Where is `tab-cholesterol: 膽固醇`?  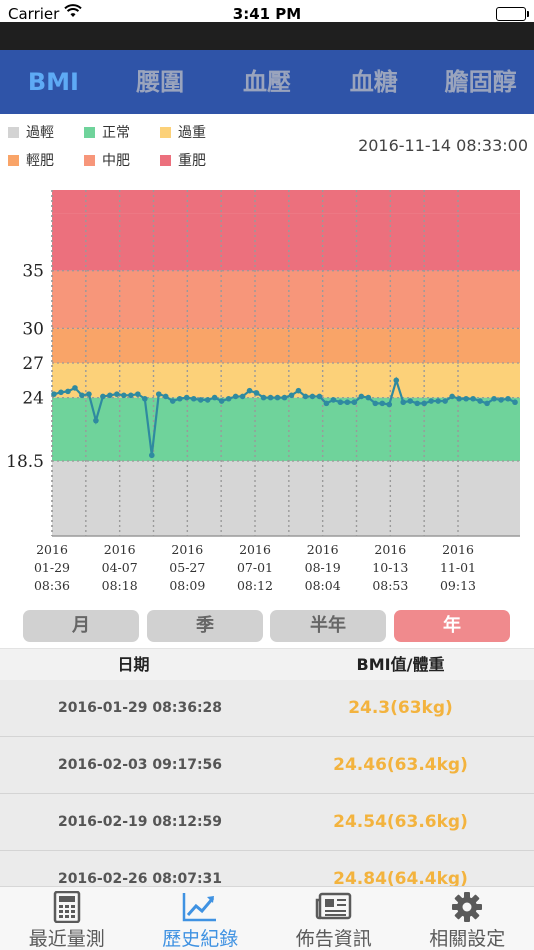
tab-cholesterol: 膽固醇 is located at coordinates (480, 82).